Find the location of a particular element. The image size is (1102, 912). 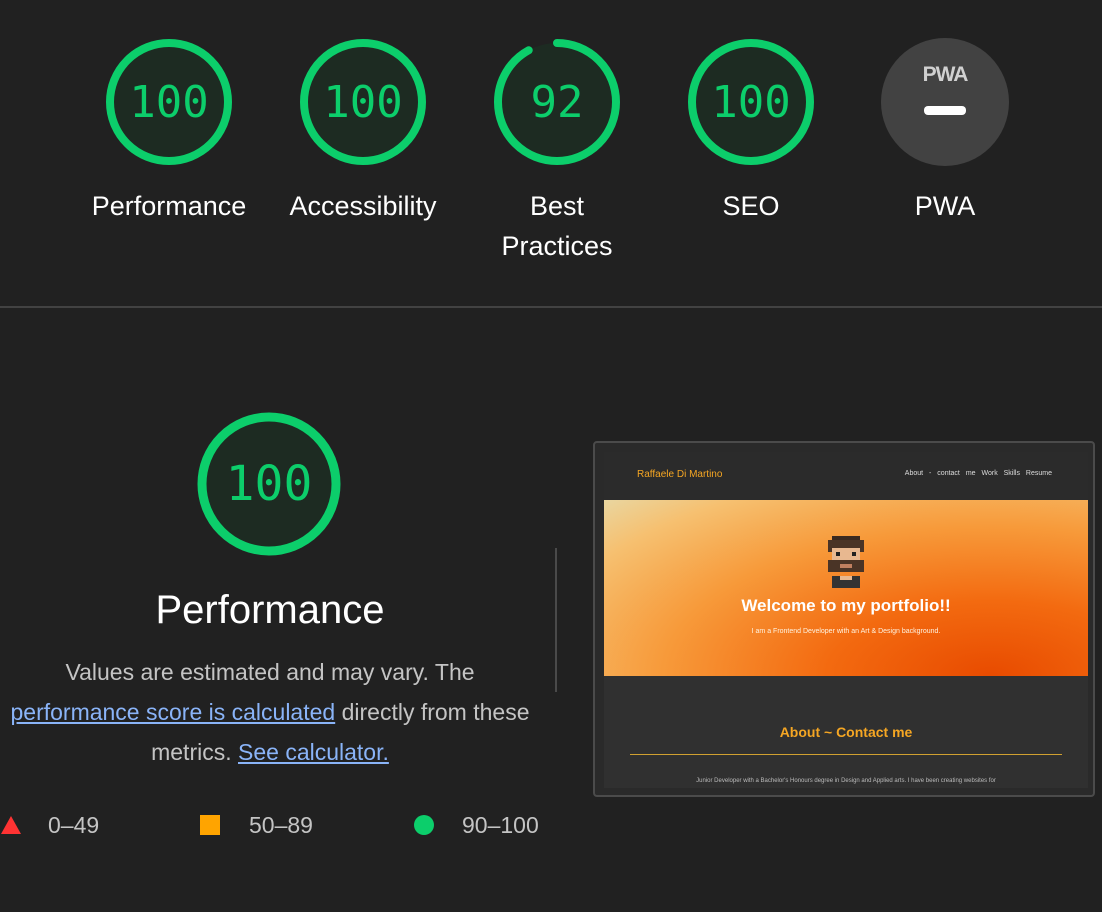

legend-range: 0–49 is located at coordinates (74, 825).